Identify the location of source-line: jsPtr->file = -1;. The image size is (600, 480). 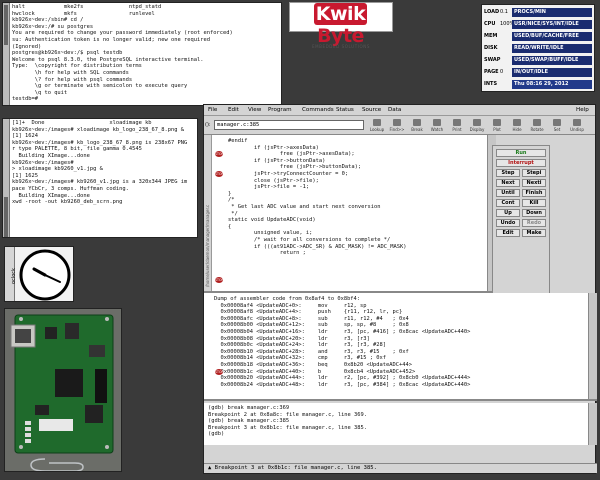
(269, 187).